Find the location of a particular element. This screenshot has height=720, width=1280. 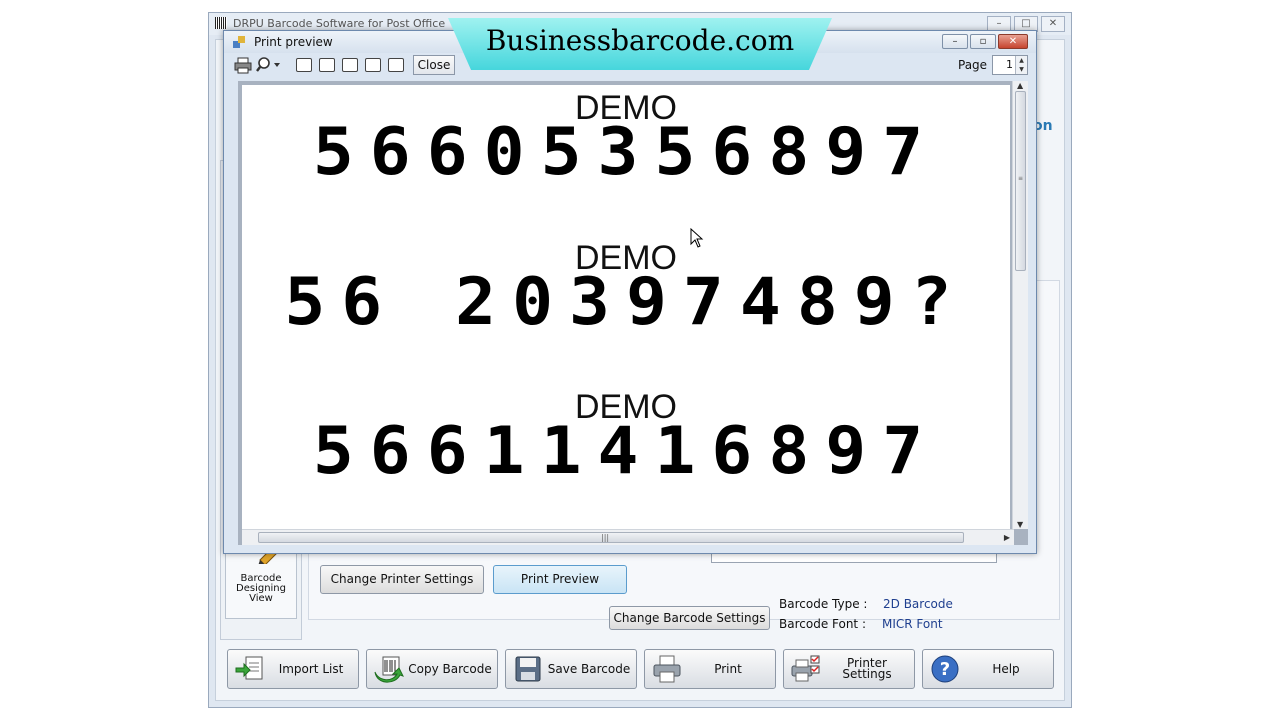

mouse-cursor-icon is located at coordinates (697, 238).